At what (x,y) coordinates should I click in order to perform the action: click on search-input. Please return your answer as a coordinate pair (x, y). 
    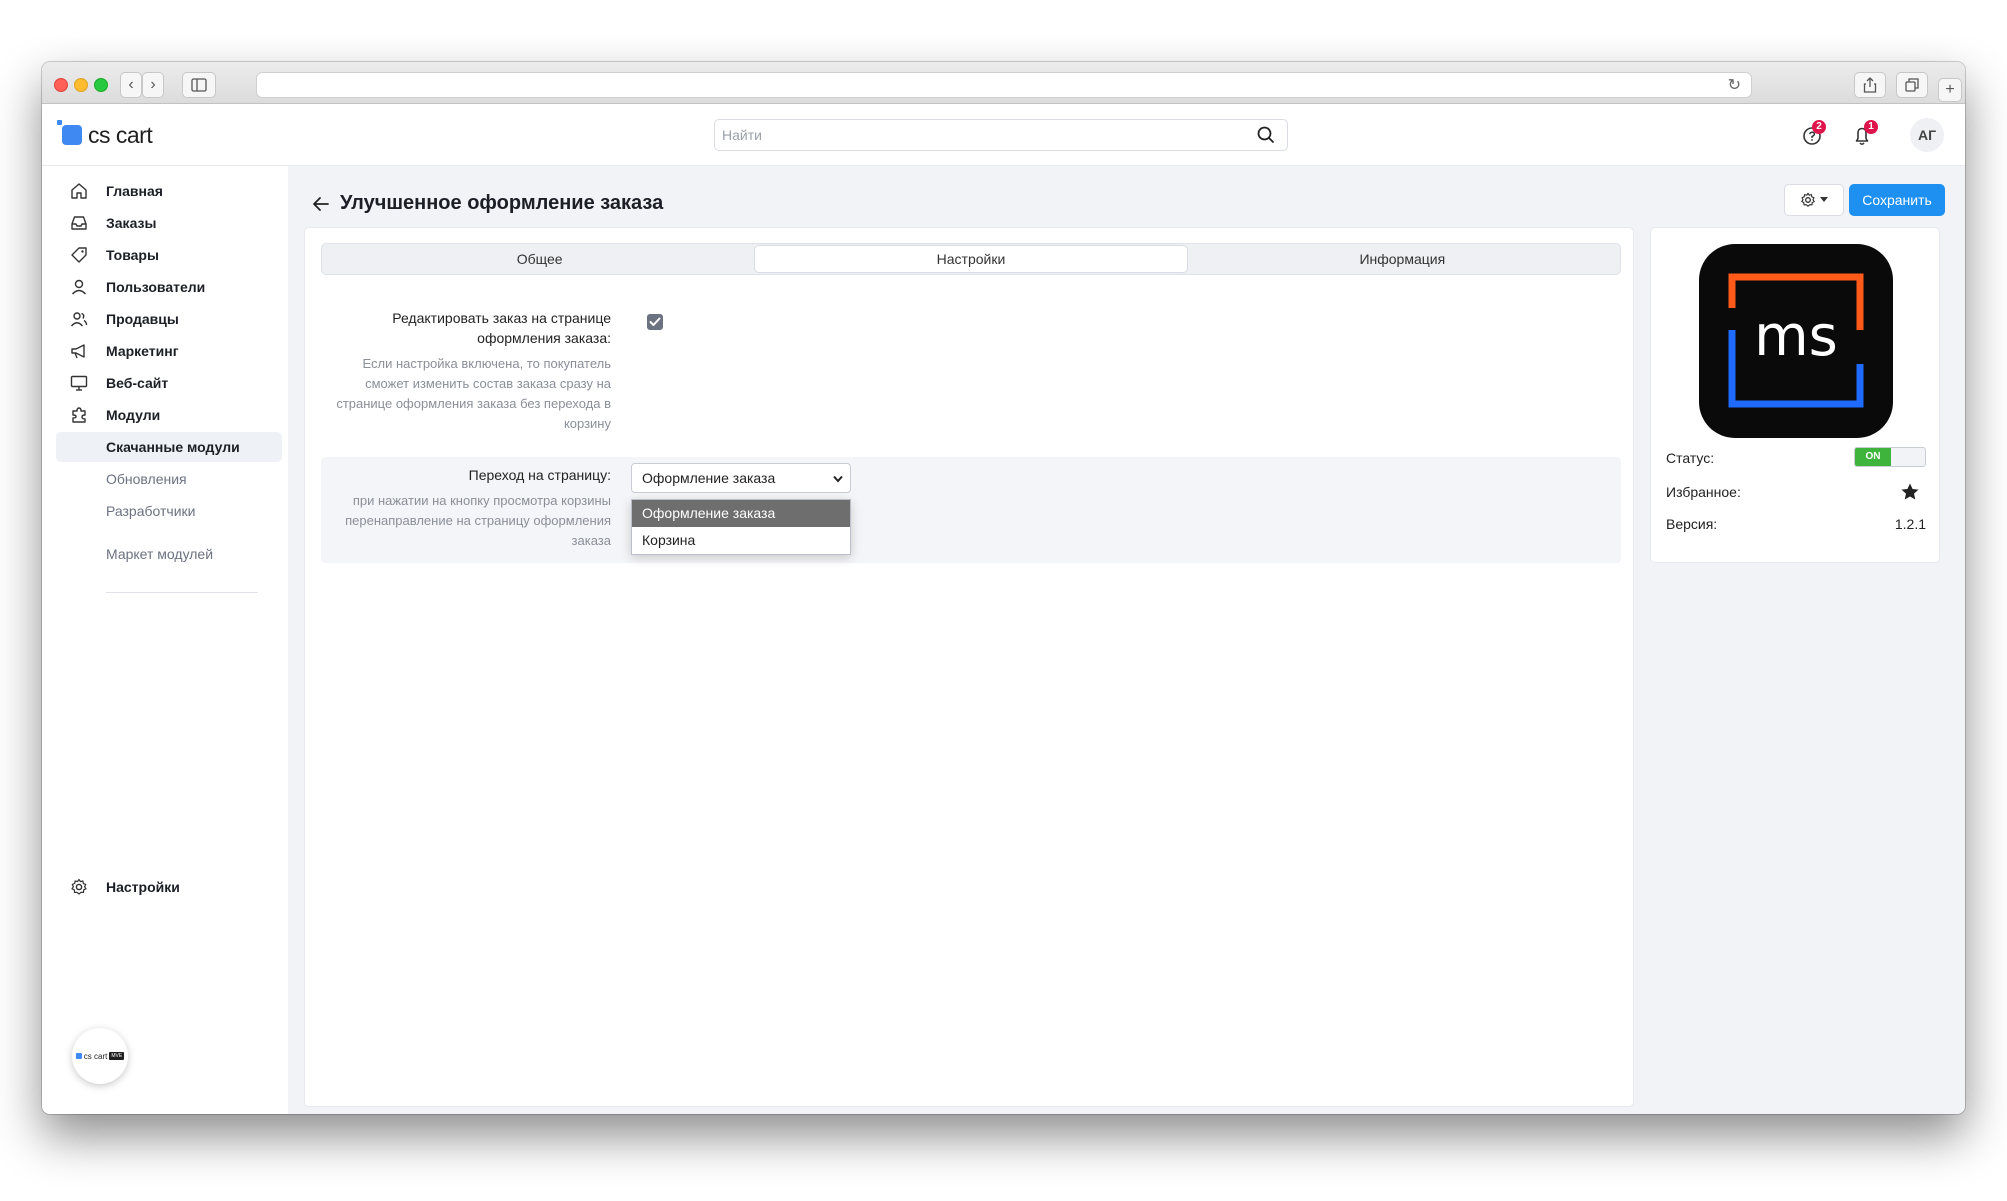
    Looking at the image, I should click on (1001, 135).